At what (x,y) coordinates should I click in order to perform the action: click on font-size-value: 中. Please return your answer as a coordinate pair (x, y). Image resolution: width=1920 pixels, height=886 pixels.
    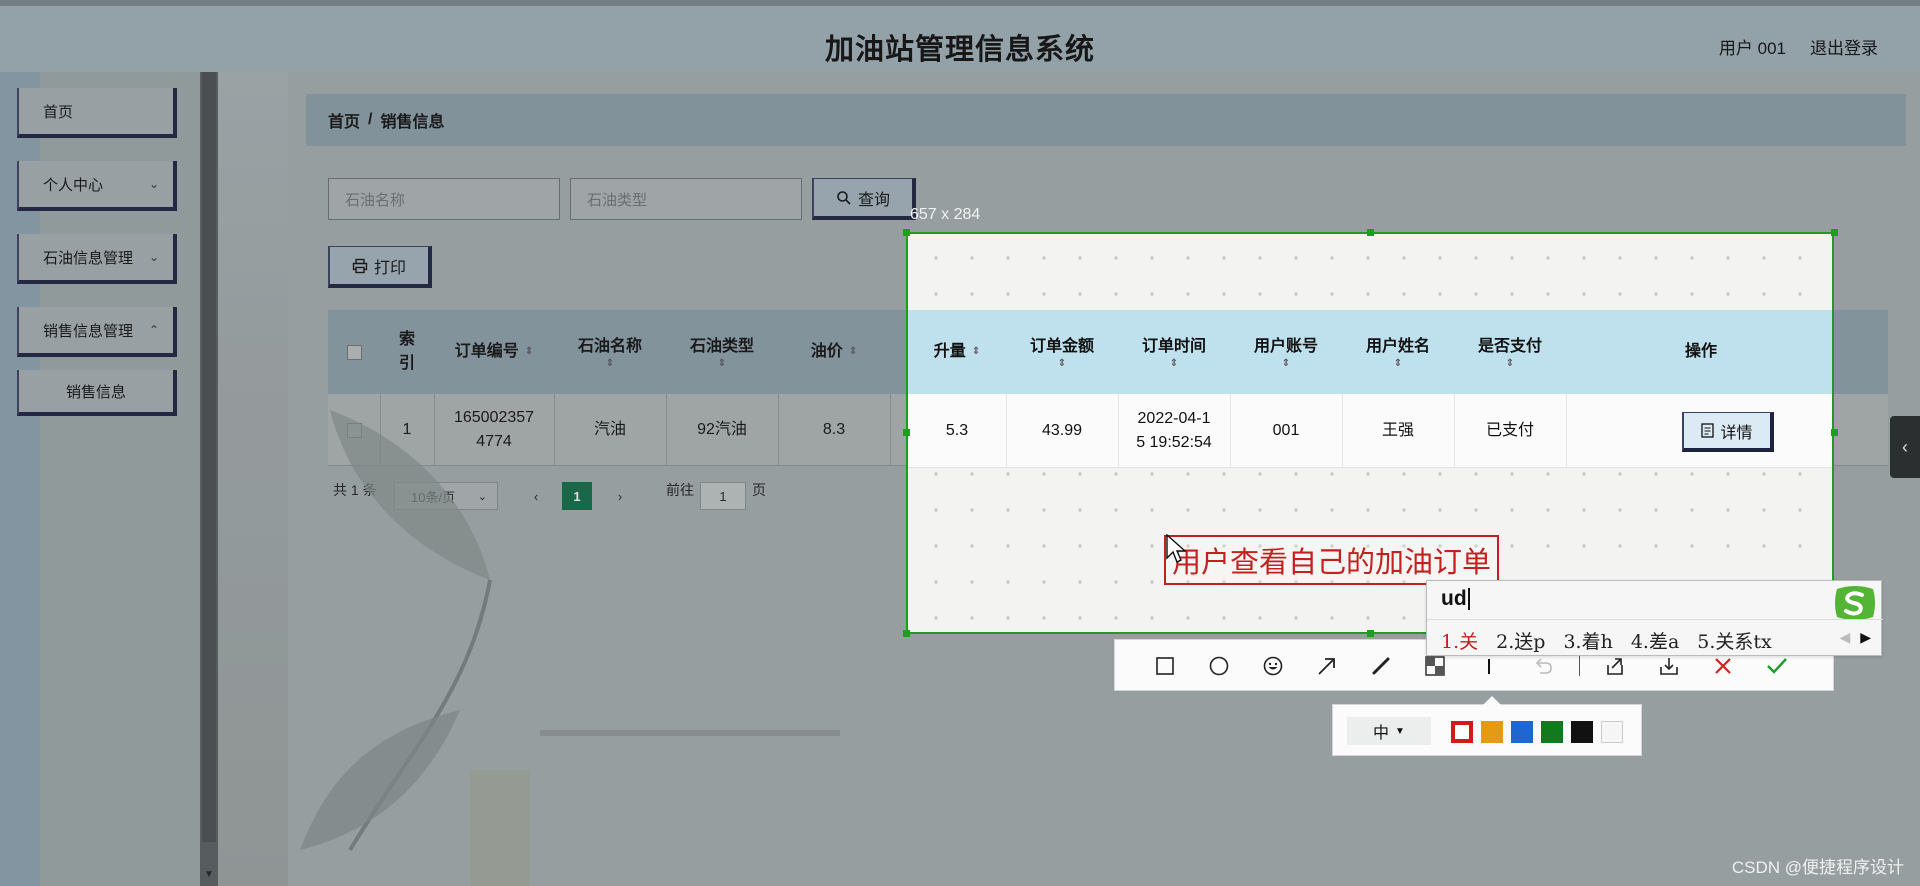
    Looking at the image, I should click on (1381, 733).